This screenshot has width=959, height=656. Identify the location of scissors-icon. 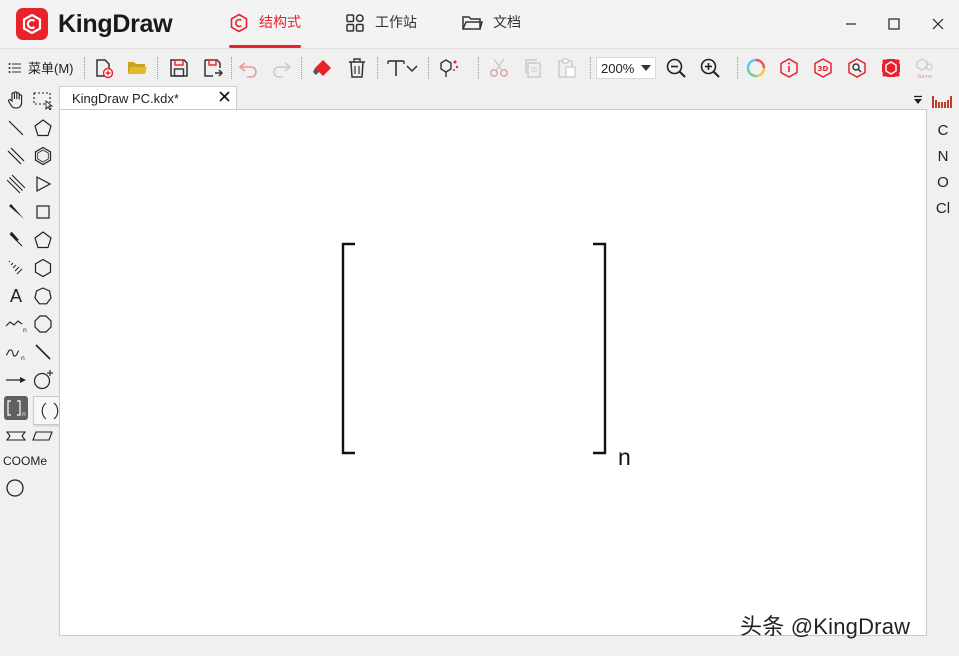
(499, 67).